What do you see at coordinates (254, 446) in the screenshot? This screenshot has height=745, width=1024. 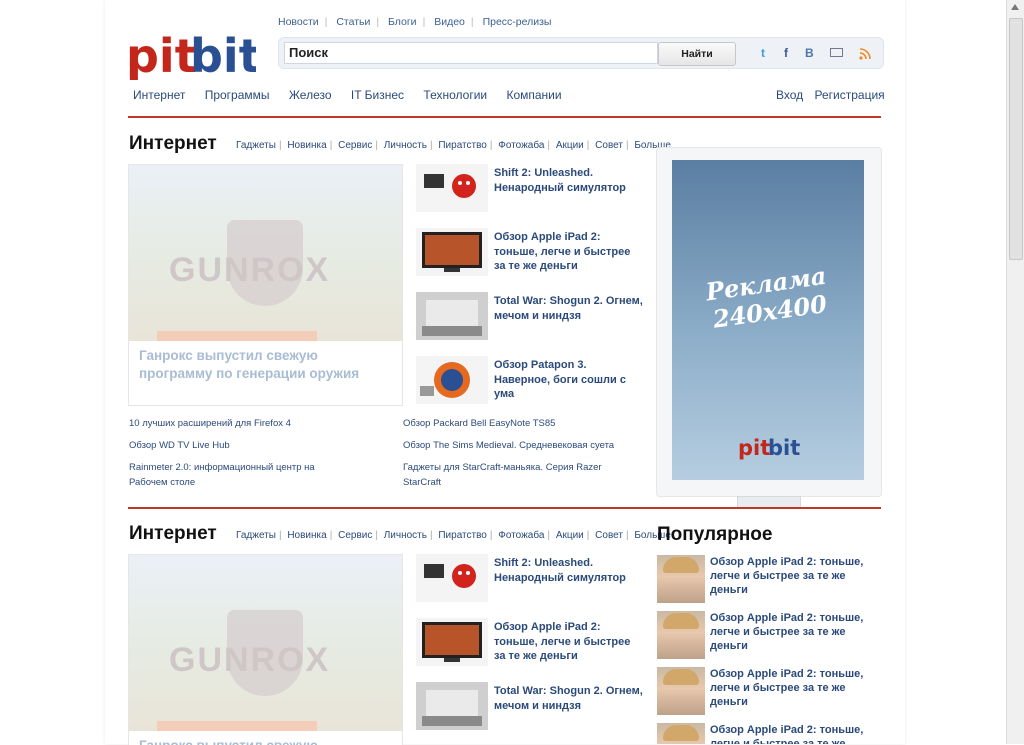 I see `news-link: Обзор WD TV Live Hub` at bounding box center [254, 446].